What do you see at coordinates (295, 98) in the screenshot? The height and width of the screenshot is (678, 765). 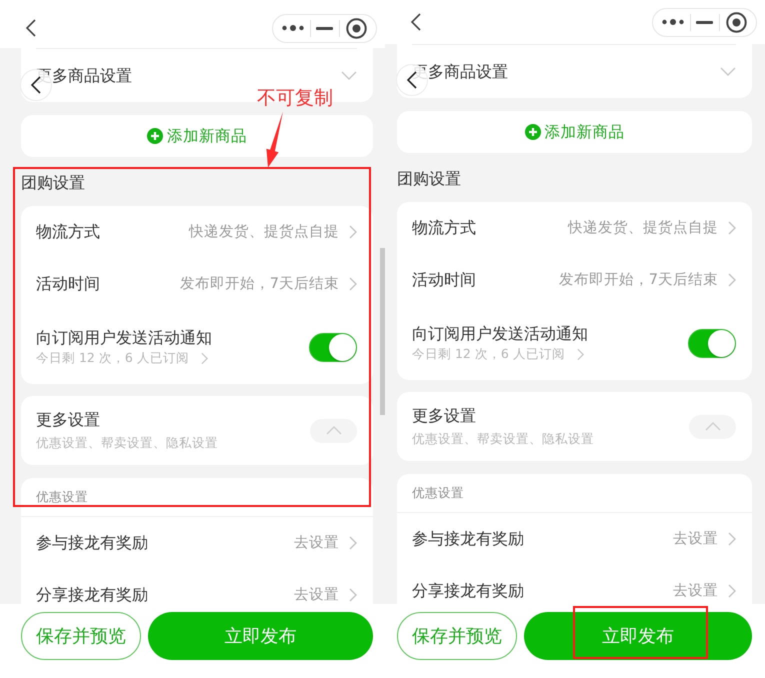 I see `callout-label: 不可复制` at bounding box center [295, 98].